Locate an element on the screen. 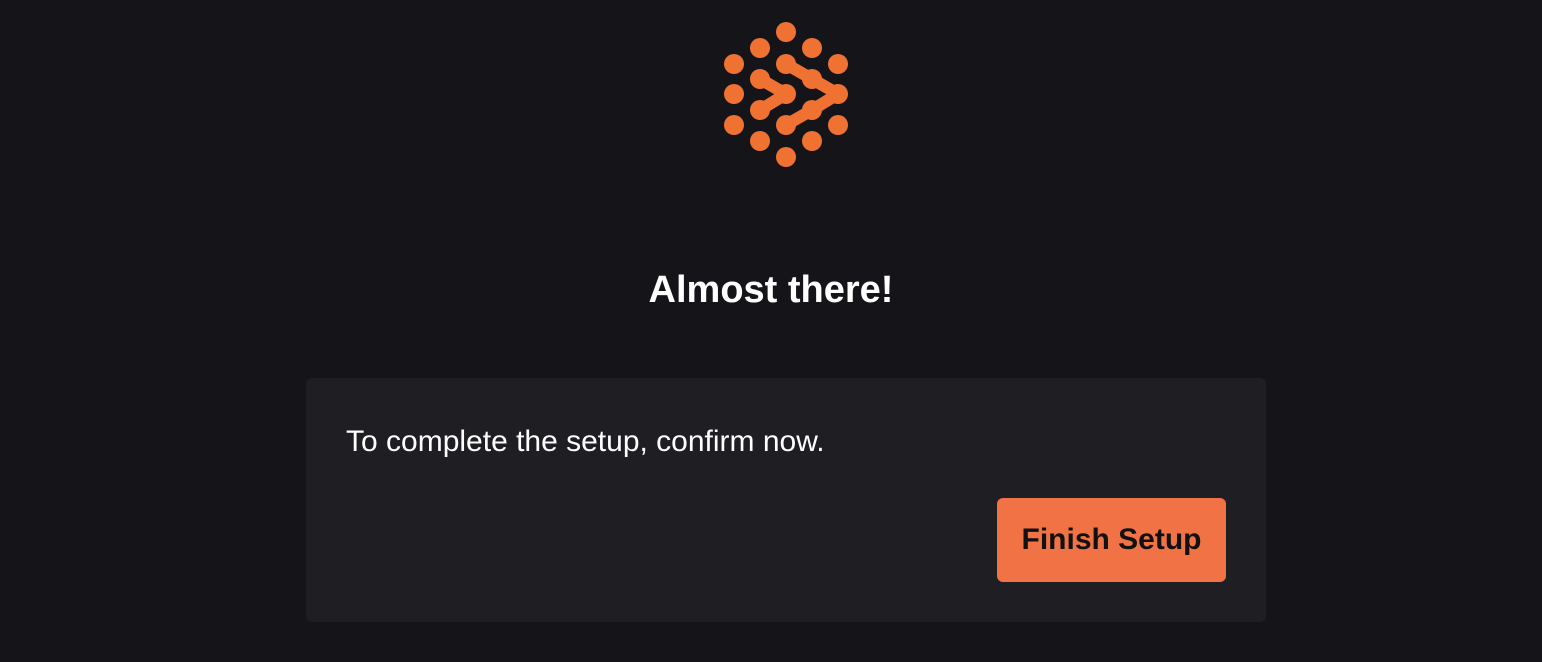 Image resolution: width=1542 pixels, height=662 pixels. dots-logo-icon is located at coordinates (786, 94).